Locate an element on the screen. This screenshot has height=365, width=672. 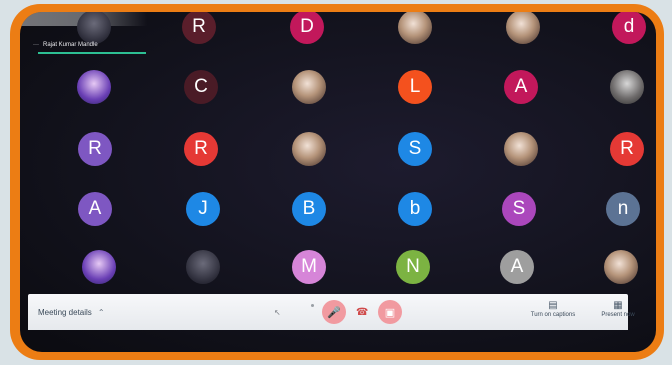
participant-tile: B is located at coordinates (309, 209).